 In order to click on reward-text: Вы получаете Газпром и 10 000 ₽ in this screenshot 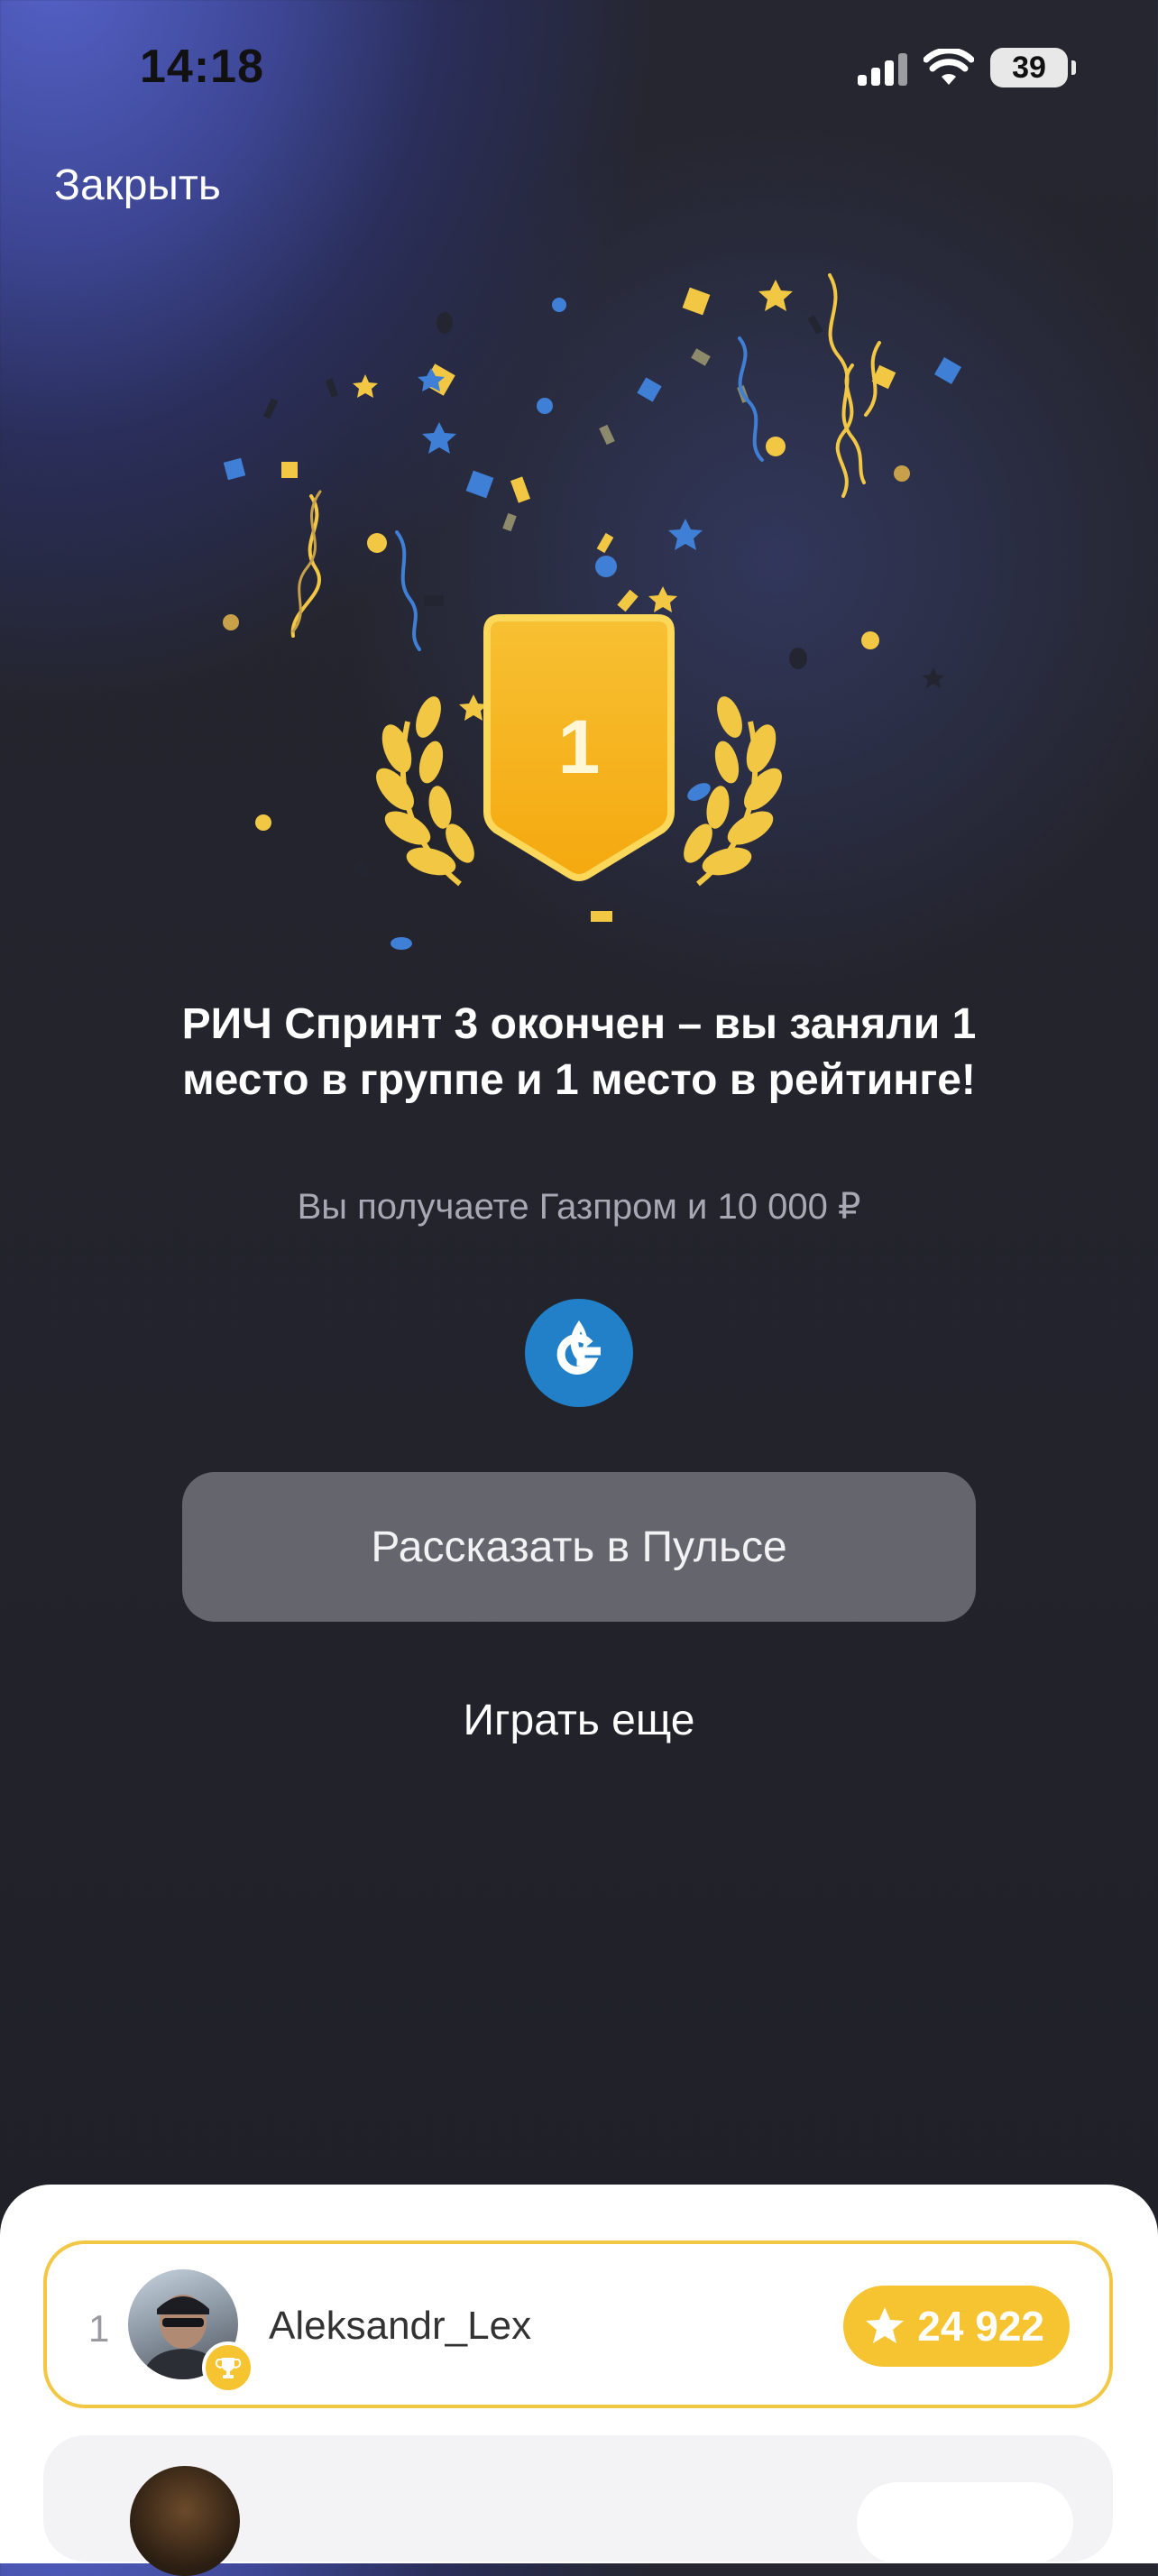, I will do `click(579, 1207)`.